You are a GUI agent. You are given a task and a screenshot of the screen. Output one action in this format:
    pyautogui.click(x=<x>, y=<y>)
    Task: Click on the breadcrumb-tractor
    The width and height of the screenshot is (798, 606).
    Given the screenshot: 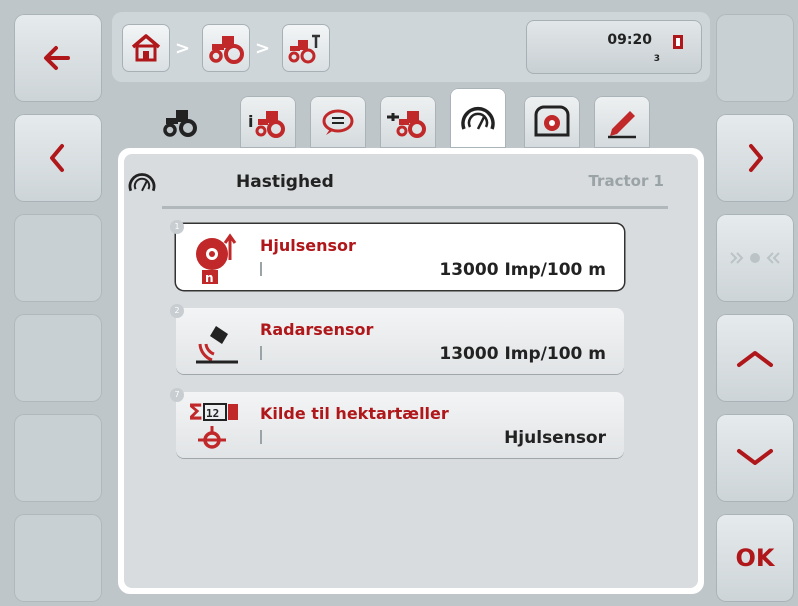 What is the action you would take?
    pyautogui.click(x=226, y=48)
    